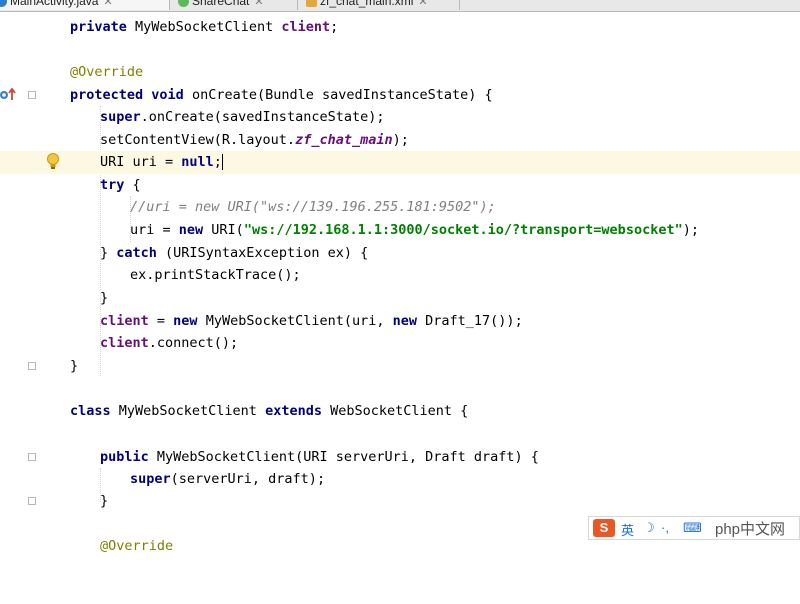  Describe the element at coordinates (54, 4) in the screenshot. I see `tab-label: MainActivity.java` at that location.